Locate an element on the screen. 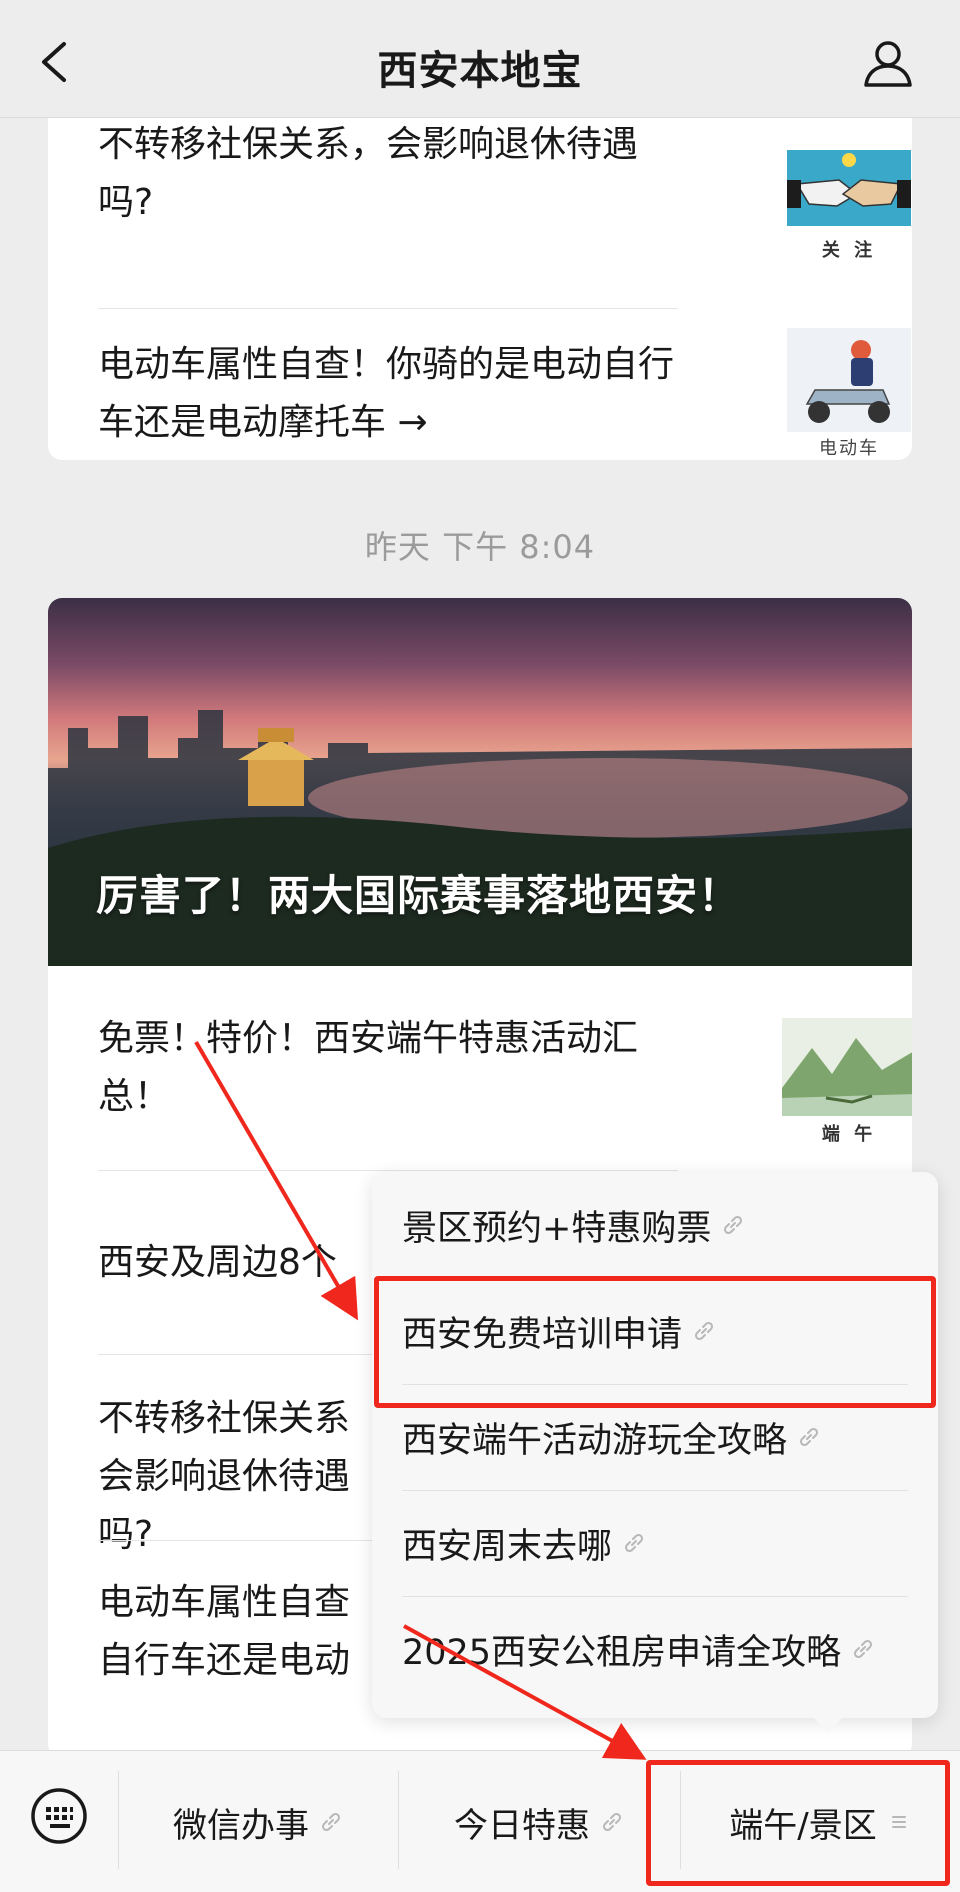 The image size is (960, 1892). menu-button-today-deals: 今日特惠 is located at coordinates (539, 1821).